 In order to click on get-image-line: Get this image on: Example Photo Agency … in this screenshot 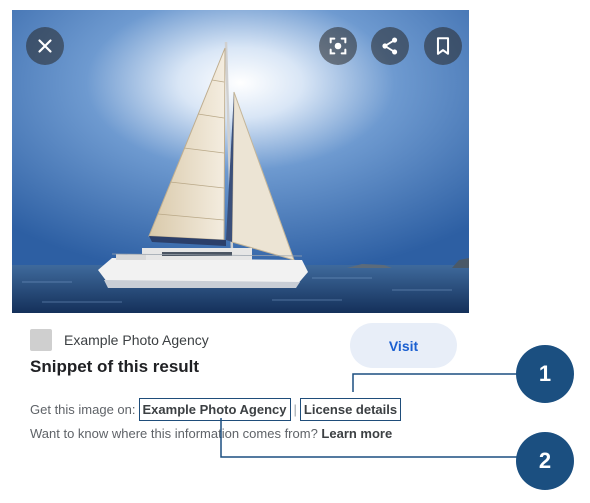, I will do `click(216, 409)`.